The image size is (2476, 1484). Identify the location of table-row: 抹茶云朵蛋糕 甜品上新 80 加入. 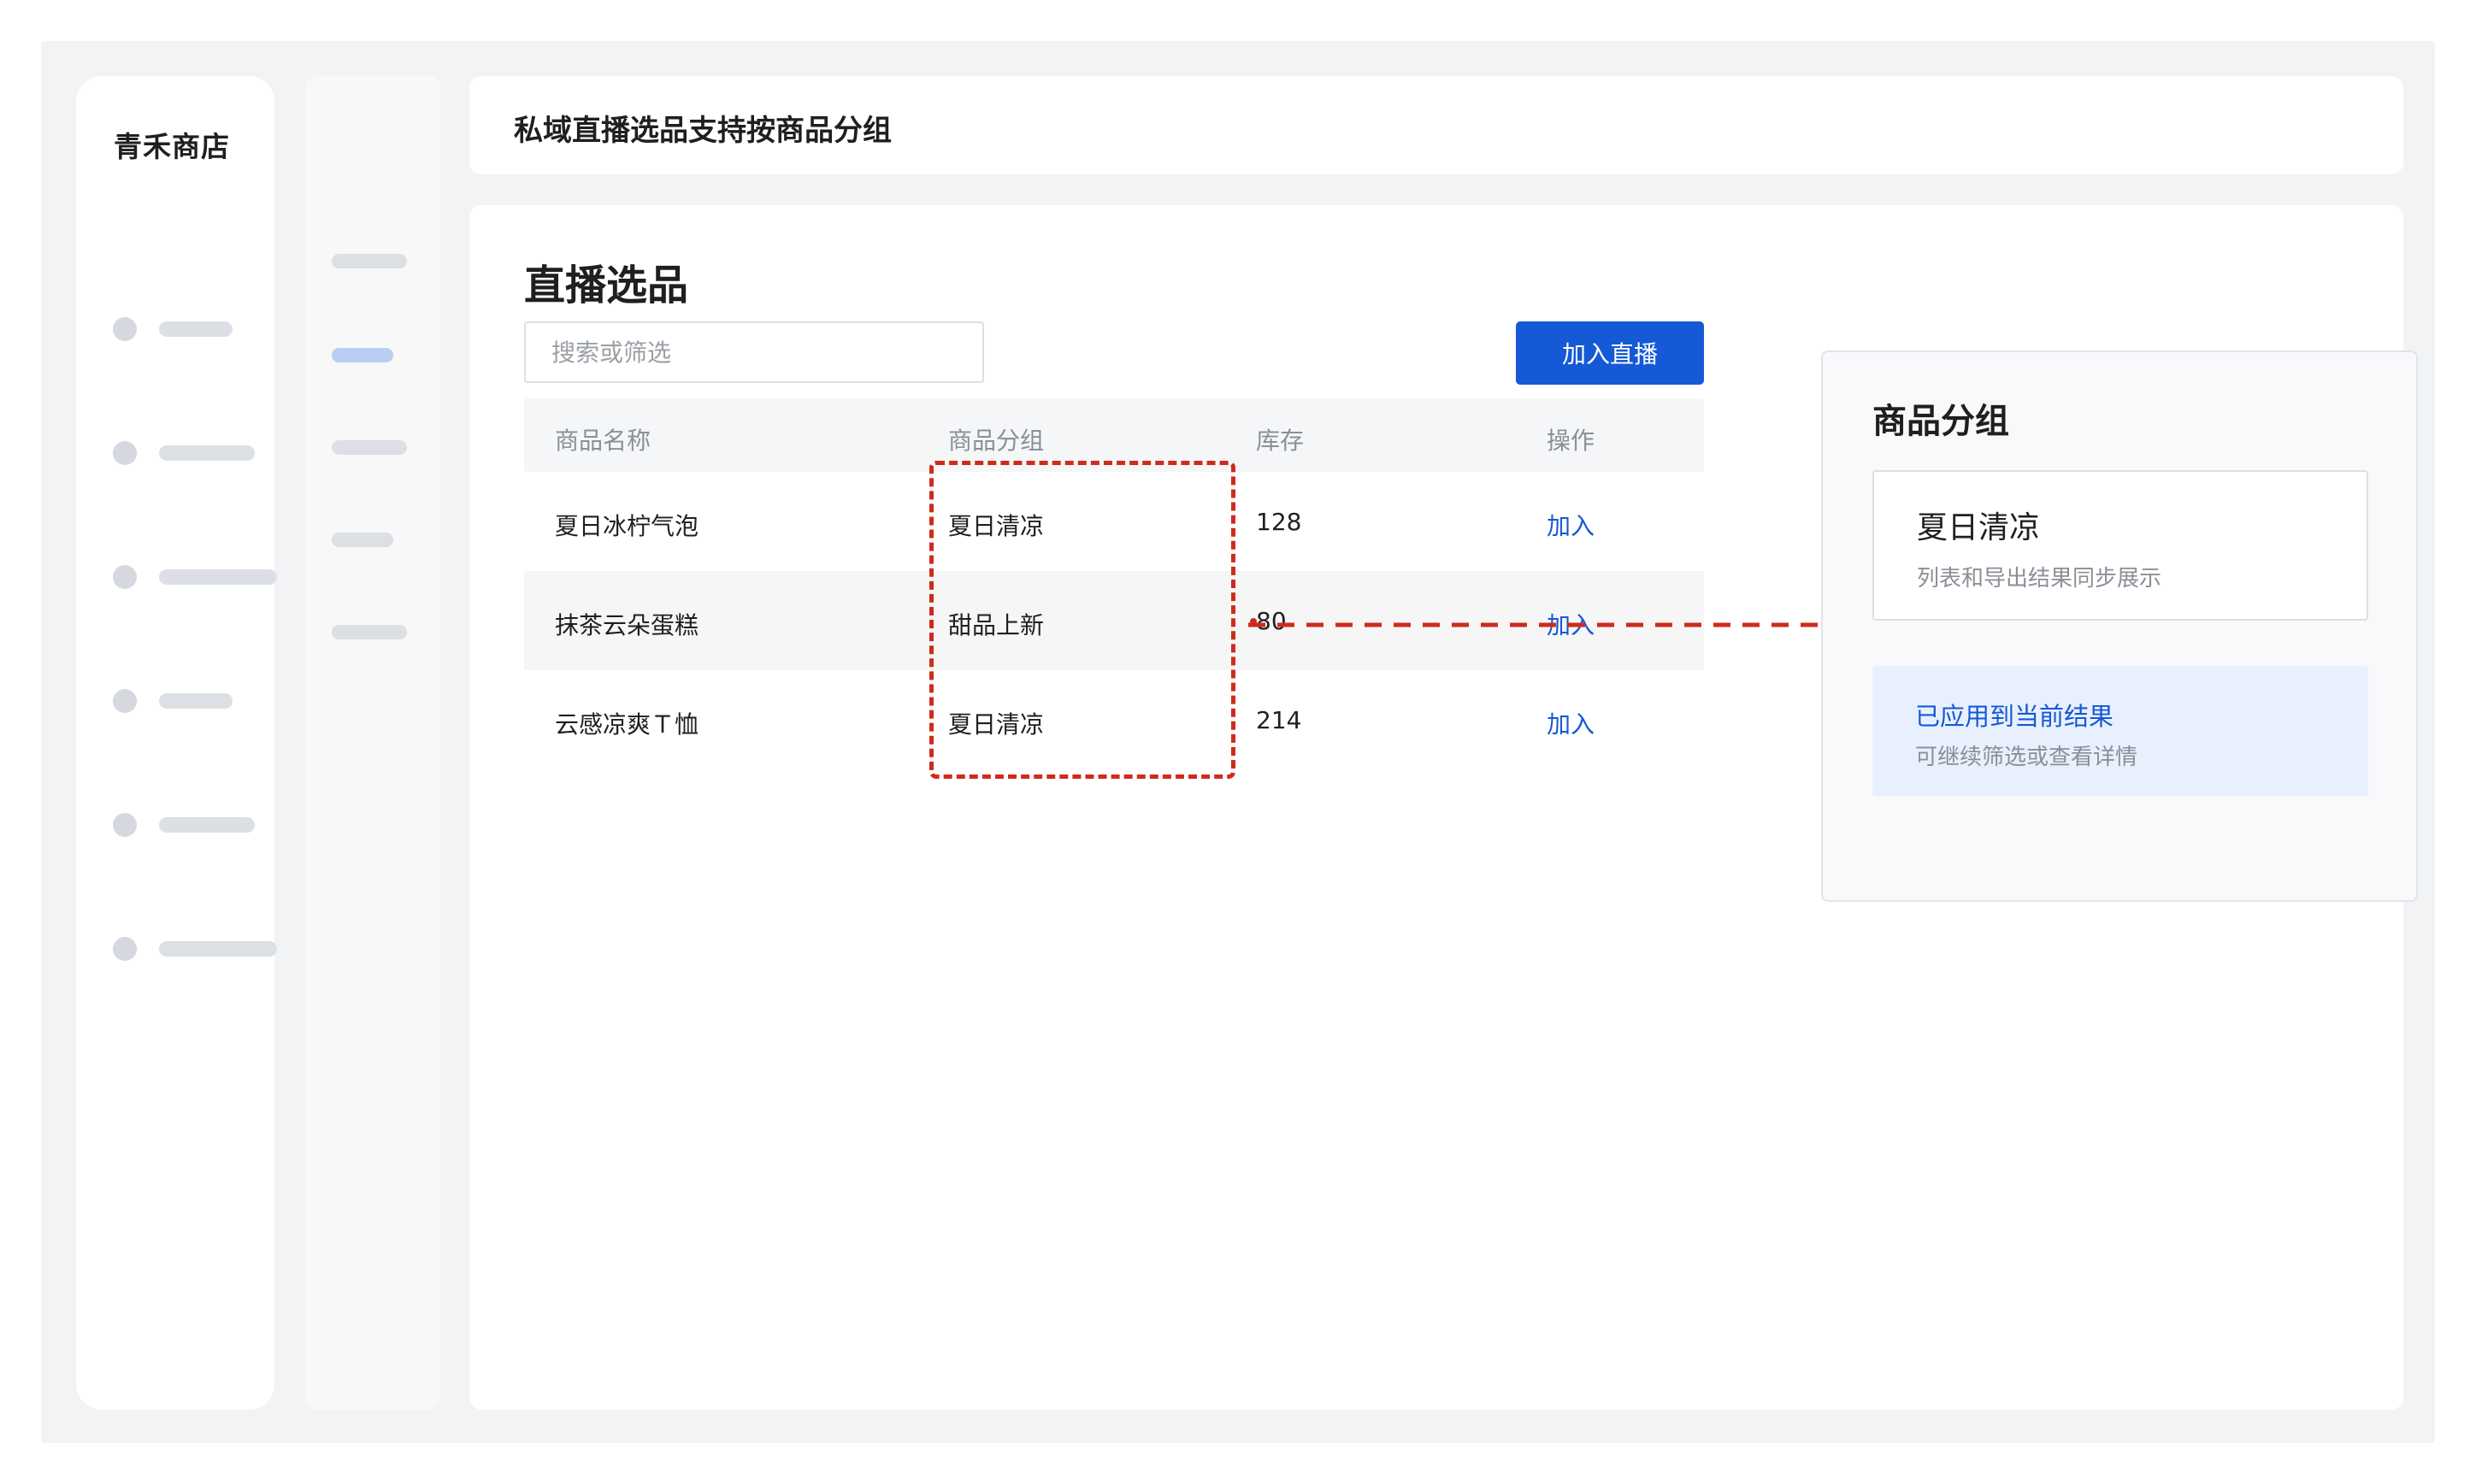
(1114, 620).